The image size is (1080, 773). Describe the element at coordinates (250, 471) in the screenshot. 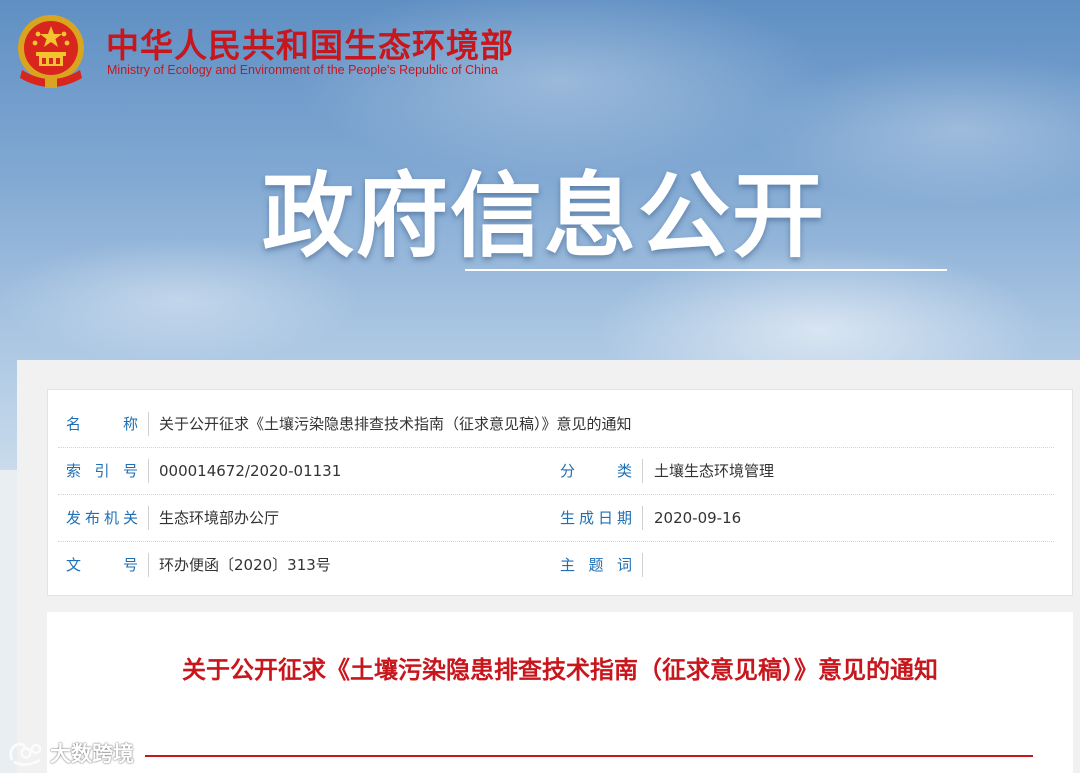

I see `index-value: 000014672/2020-01131` at that location.